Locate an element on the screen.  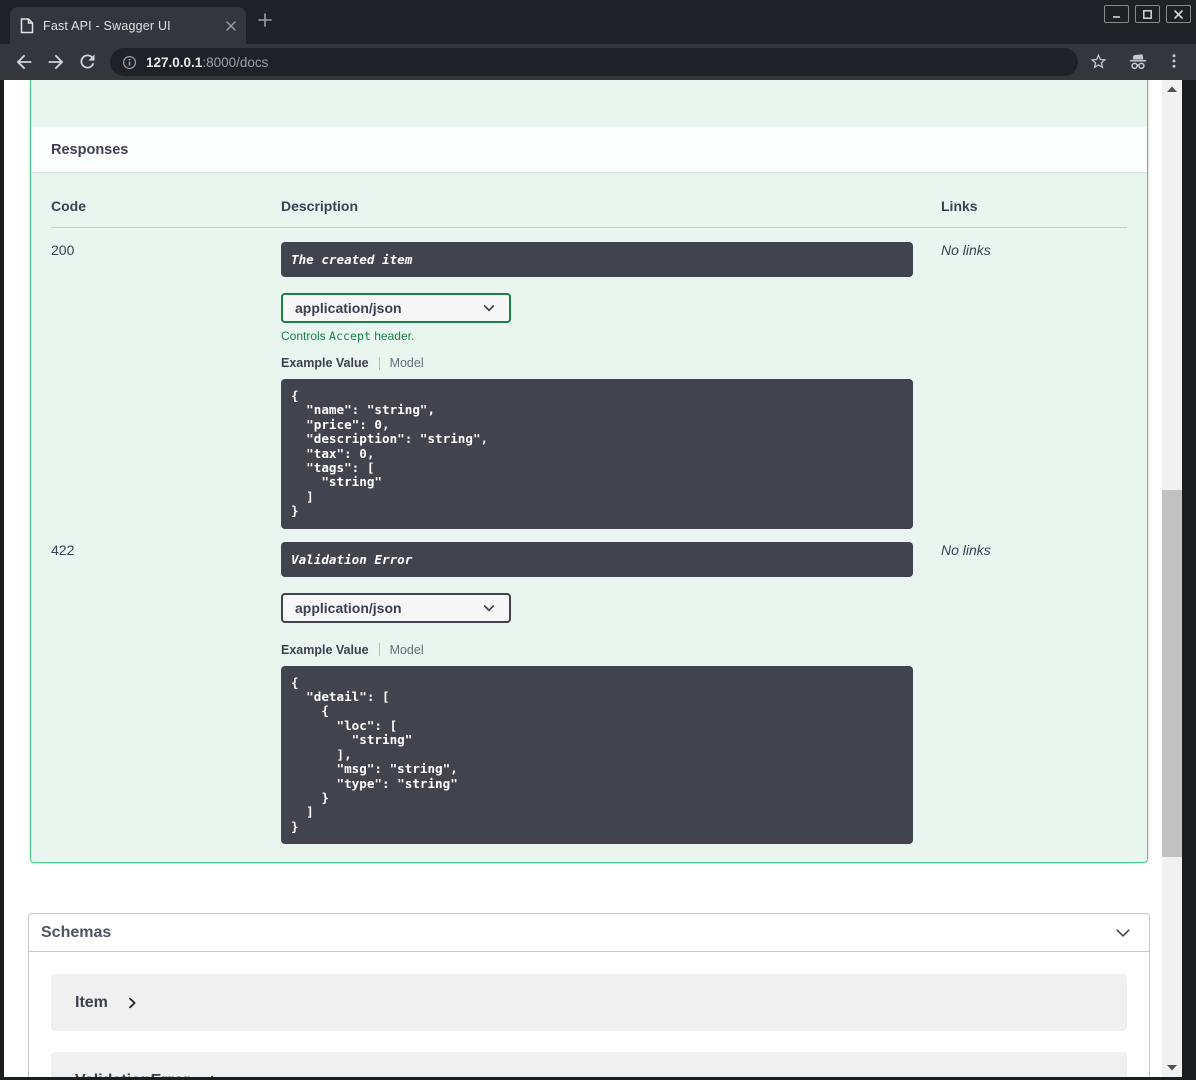
links-200: No links is located at coordinates (966, 250).